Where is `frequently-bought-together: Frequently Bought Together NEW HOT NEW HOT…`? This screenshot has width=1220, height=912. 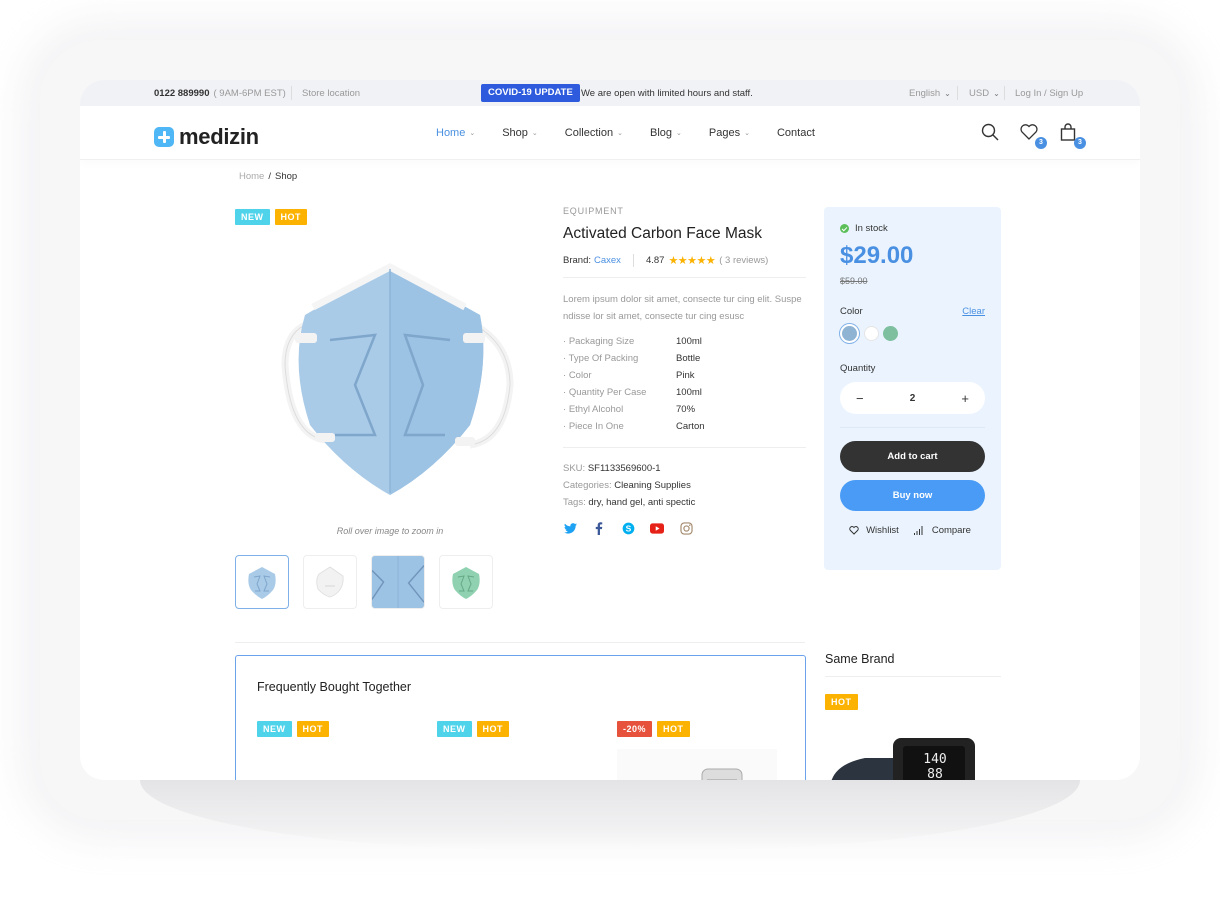 frequently-bought-together: Frequently Bought Together NEW HOT NEW HOT… is located at coordinates (520, 717).